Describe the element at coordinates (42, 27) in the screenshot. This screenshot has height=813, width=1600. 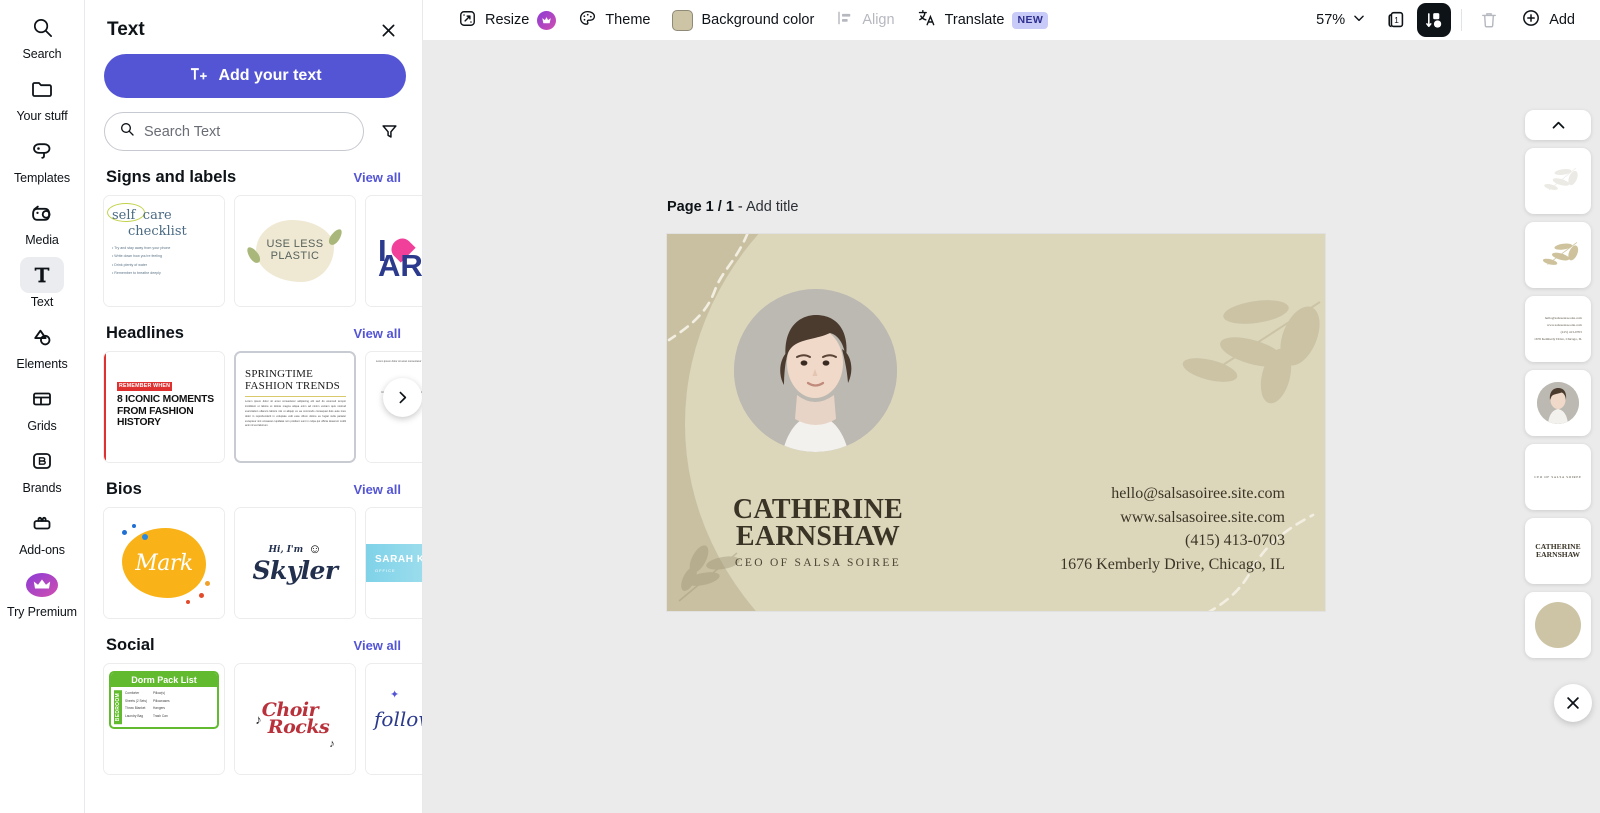
I see `search-icon` at that location.